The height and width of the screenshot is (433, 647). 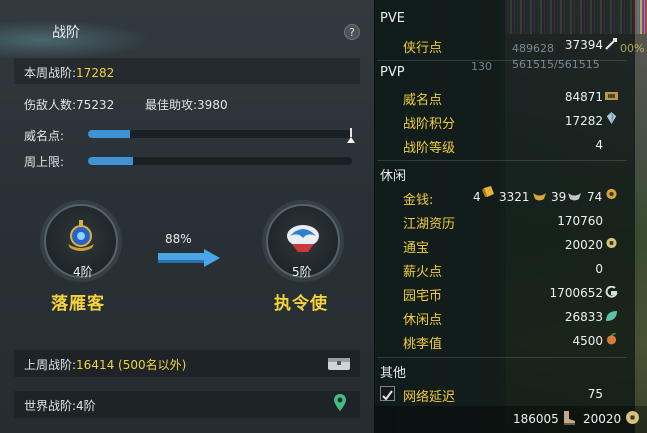 I want to click on leisure-header: 休闲, so click(x=393, y=176).